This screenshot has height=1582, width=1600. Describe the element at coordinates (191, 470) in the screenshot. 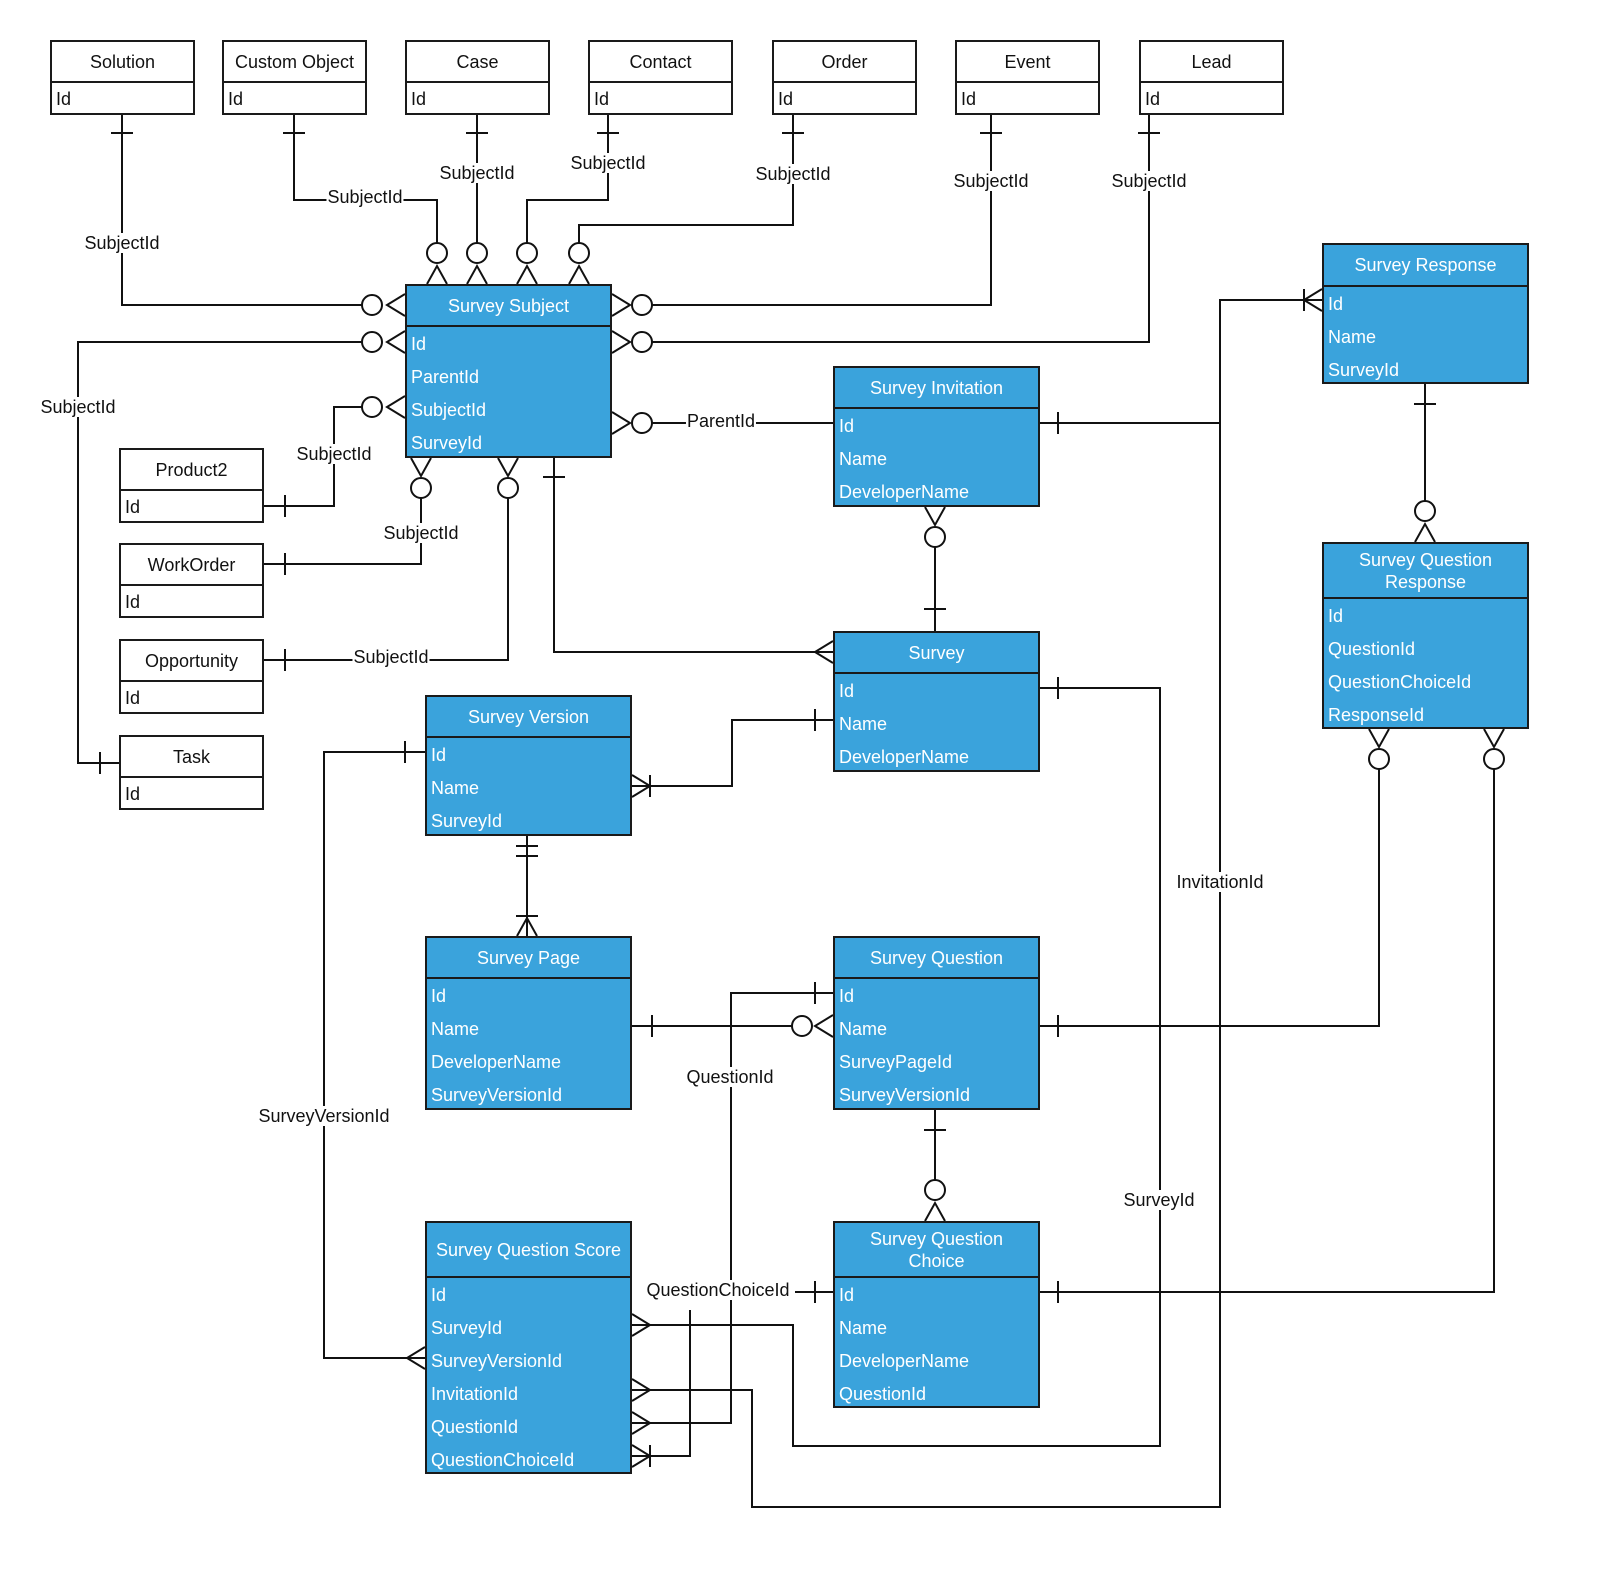

I see `entity-title: Product2` at that location.